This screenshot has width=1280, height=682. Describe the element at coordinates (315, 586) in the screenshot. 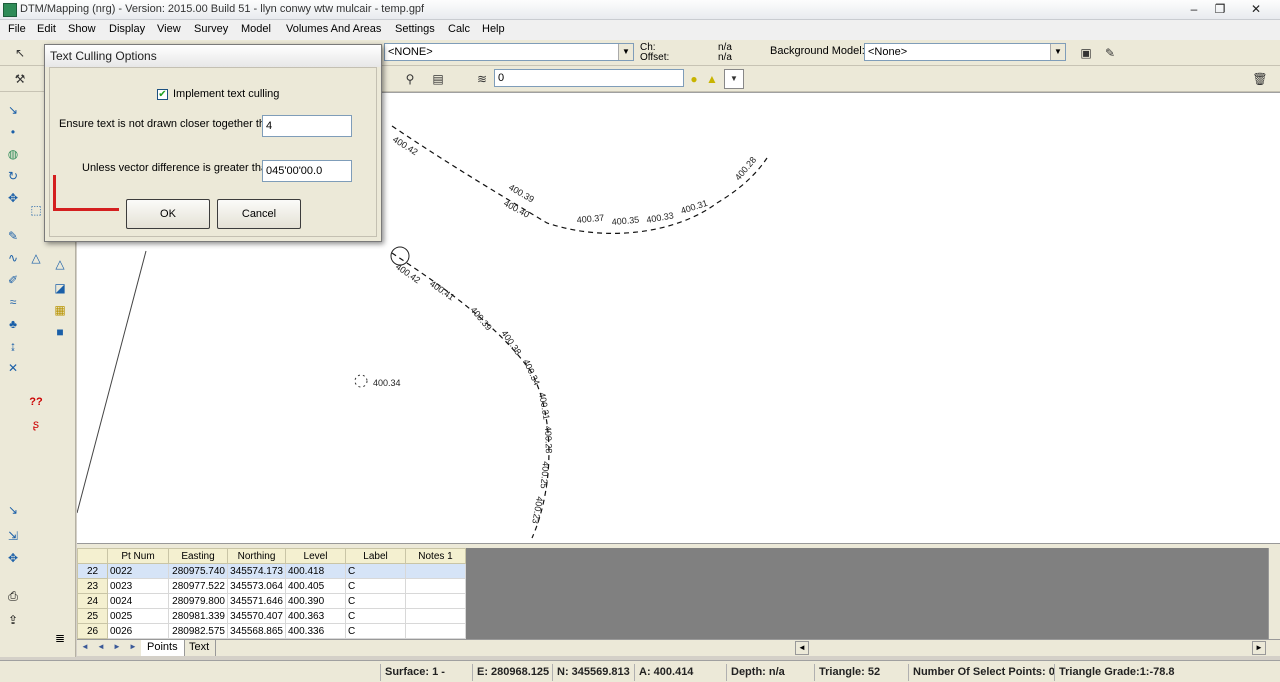

I see `level-cell: 400.405` at that location.